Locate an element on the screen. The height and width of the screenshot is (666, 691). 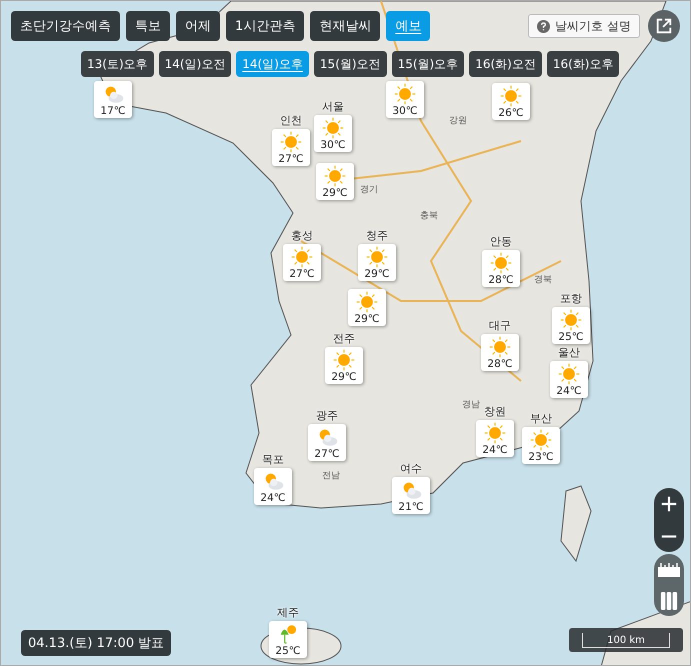
mode-tab: 1시간관측 is located at coordinates (265, 26).